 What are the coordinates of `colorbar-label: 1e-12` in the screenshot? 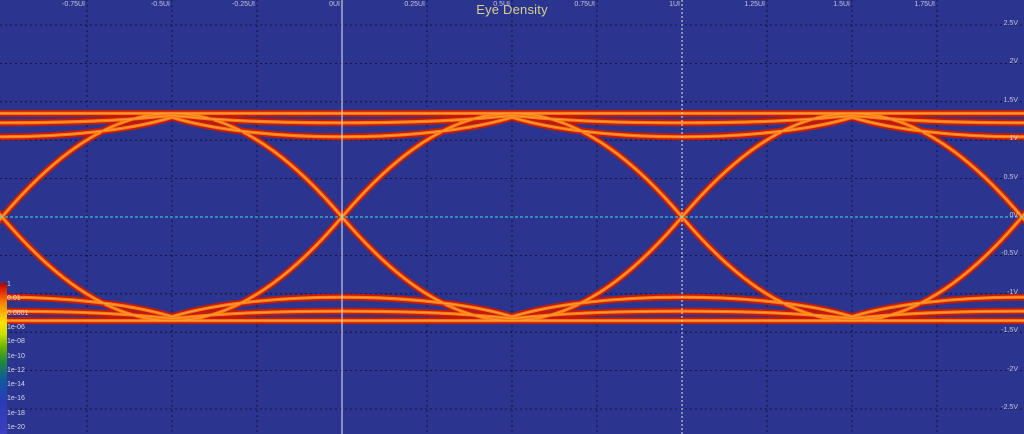 It's located at (16, 370).